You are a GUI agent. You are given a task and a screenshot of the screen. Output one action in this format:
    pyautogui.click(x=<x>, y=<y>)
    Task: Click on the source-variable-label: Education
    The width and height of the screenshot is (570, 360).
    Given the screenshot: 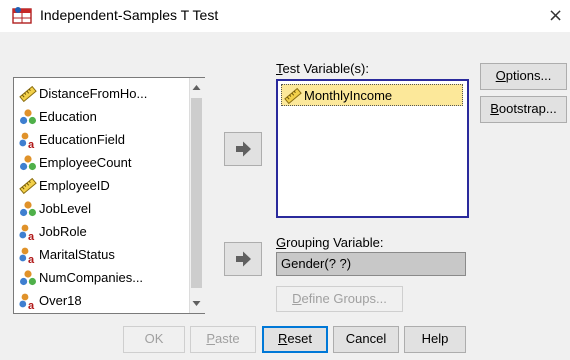 What is the action you would take?
    pyautogui.click(x=68, y=116)
    